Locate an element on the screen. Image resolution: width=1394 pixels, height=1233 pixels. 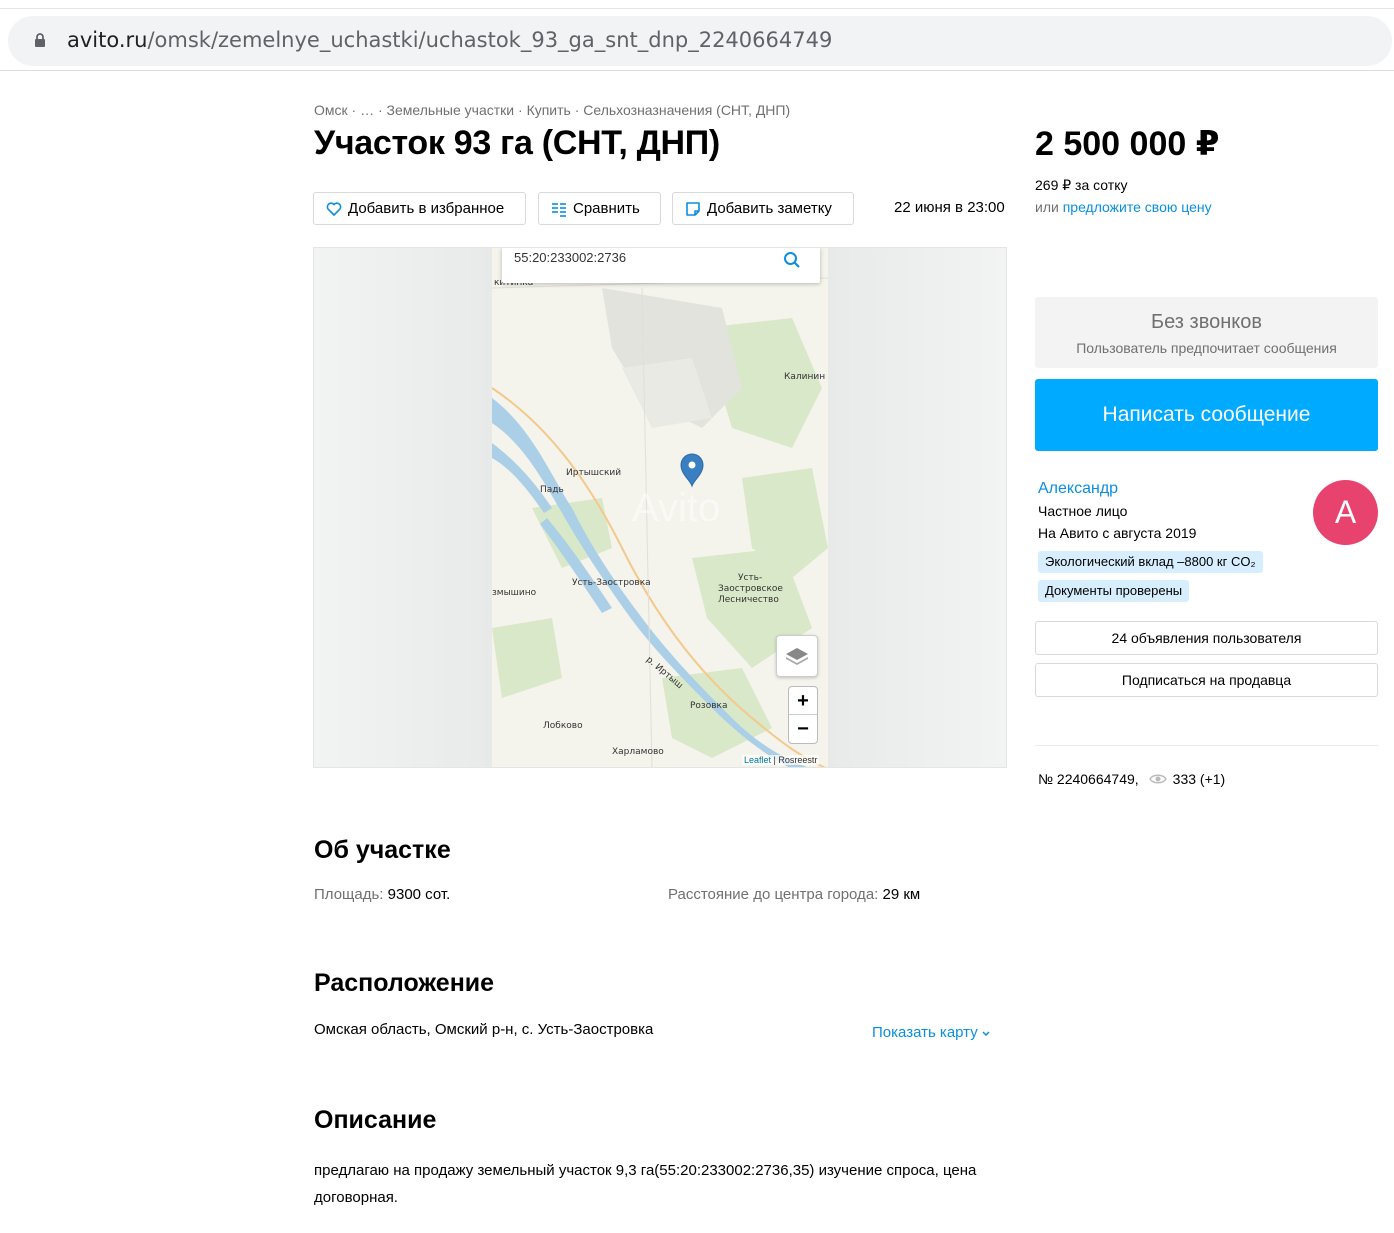
breadcrumb-item-land: Земельные участки is located at coordinates (451, 110).